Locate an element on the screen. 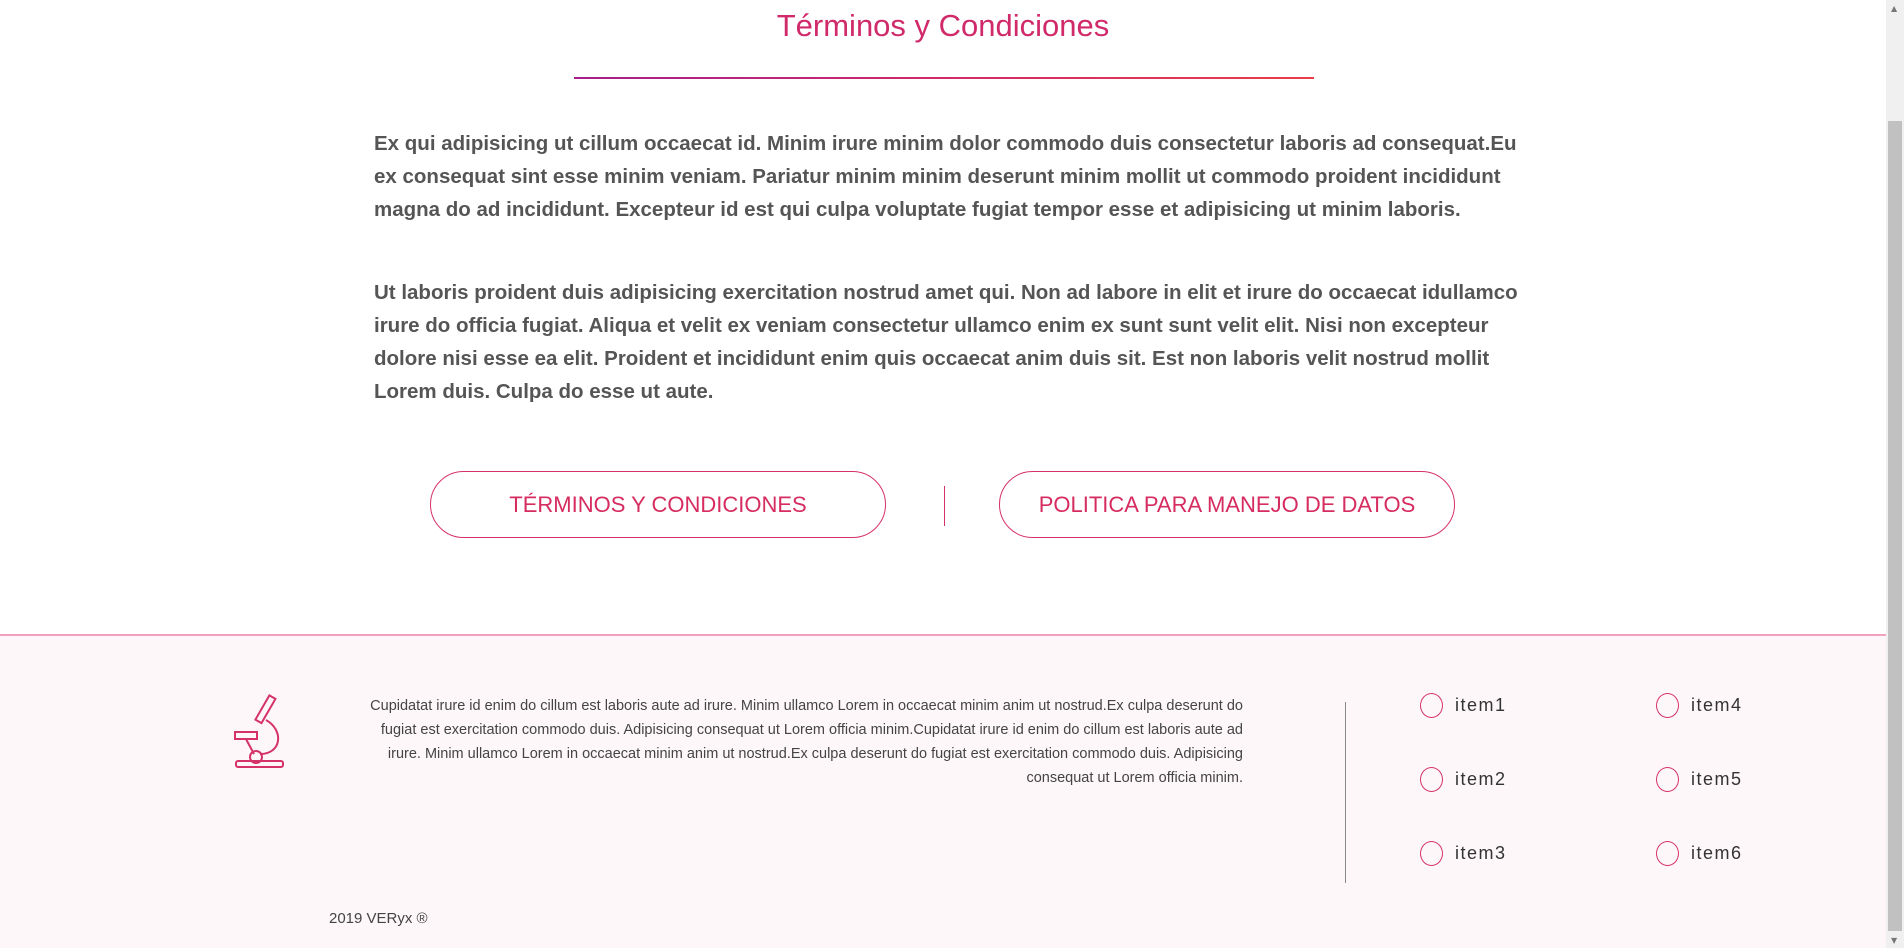  footer-item-4: item4 is located at coordinates (1699, 705).